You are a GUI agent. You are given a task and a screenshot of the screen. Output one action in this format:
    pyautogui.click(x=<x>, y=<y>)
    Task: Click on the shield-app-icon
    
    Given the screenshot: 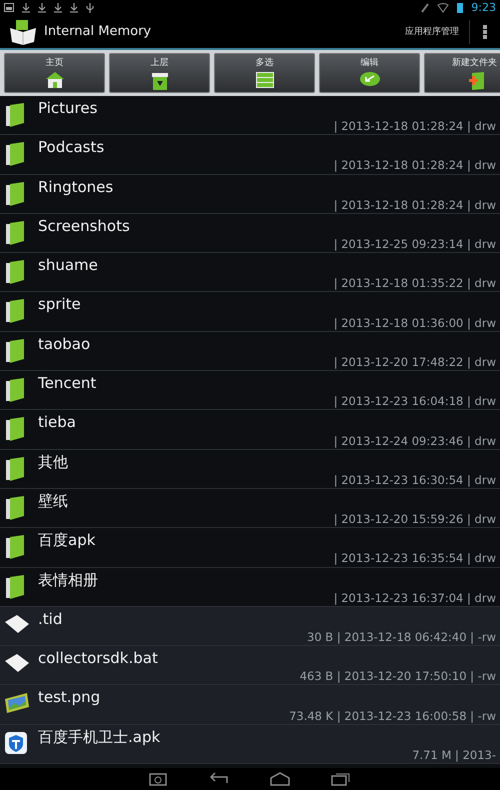 What is the action you would take?
    pyautogui.click(x=16, y=742)
    